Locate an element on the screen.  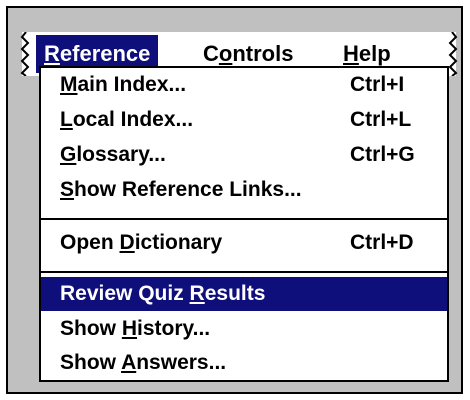
menu-item-shortcut: Ctrl+L is located at coordinates (381, 119).